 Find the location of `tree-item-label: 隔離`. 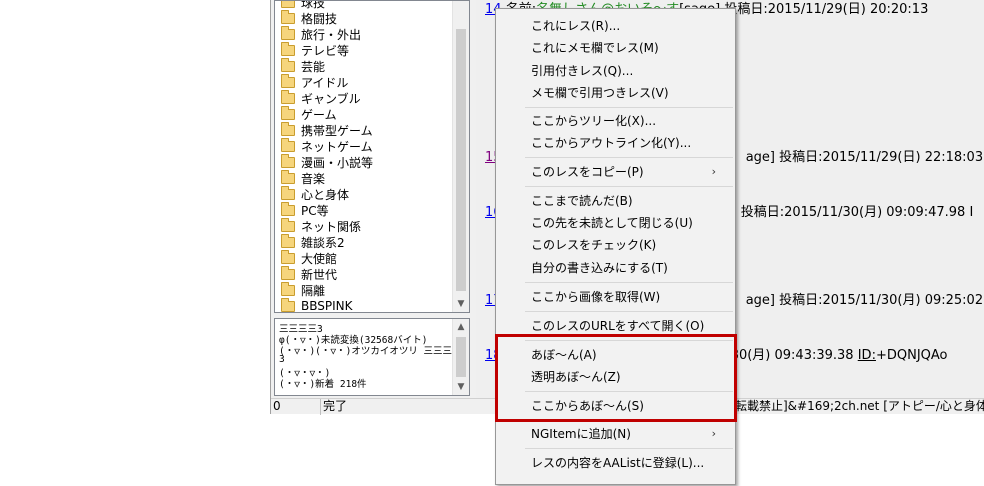

tree-item-label: 隔離 is located at coordinates (313, 290).